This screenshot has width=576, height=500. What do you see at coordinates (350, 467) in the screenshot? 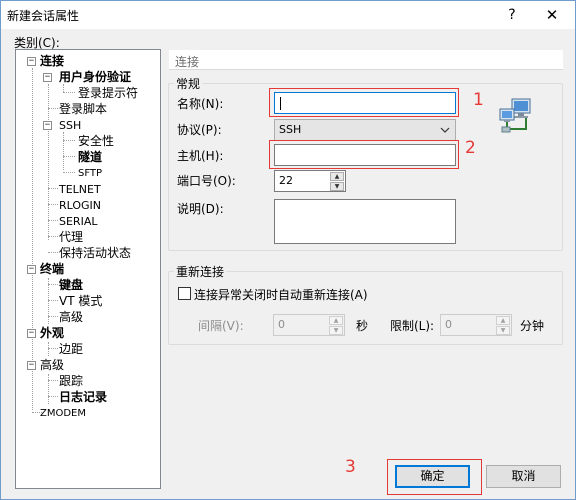
I see `annotation-3: 3` at bounding box center [350, 467].